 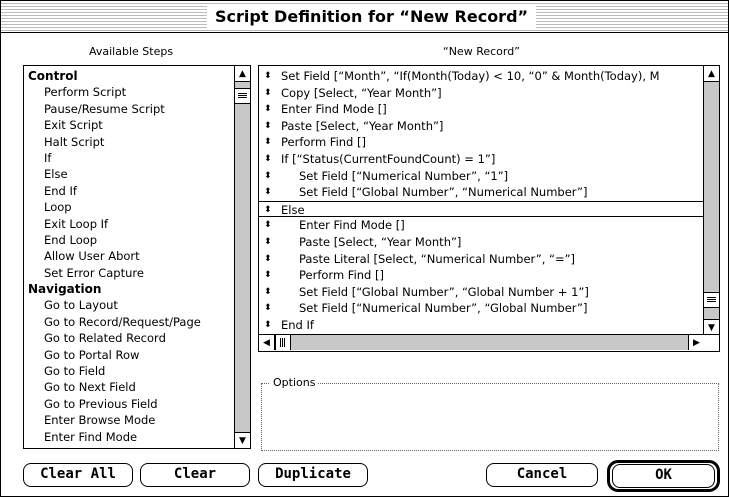 I want to click on script-step-text: If [“Status(CurrentFoundCount) = 1”], so click(x=388, y=158).